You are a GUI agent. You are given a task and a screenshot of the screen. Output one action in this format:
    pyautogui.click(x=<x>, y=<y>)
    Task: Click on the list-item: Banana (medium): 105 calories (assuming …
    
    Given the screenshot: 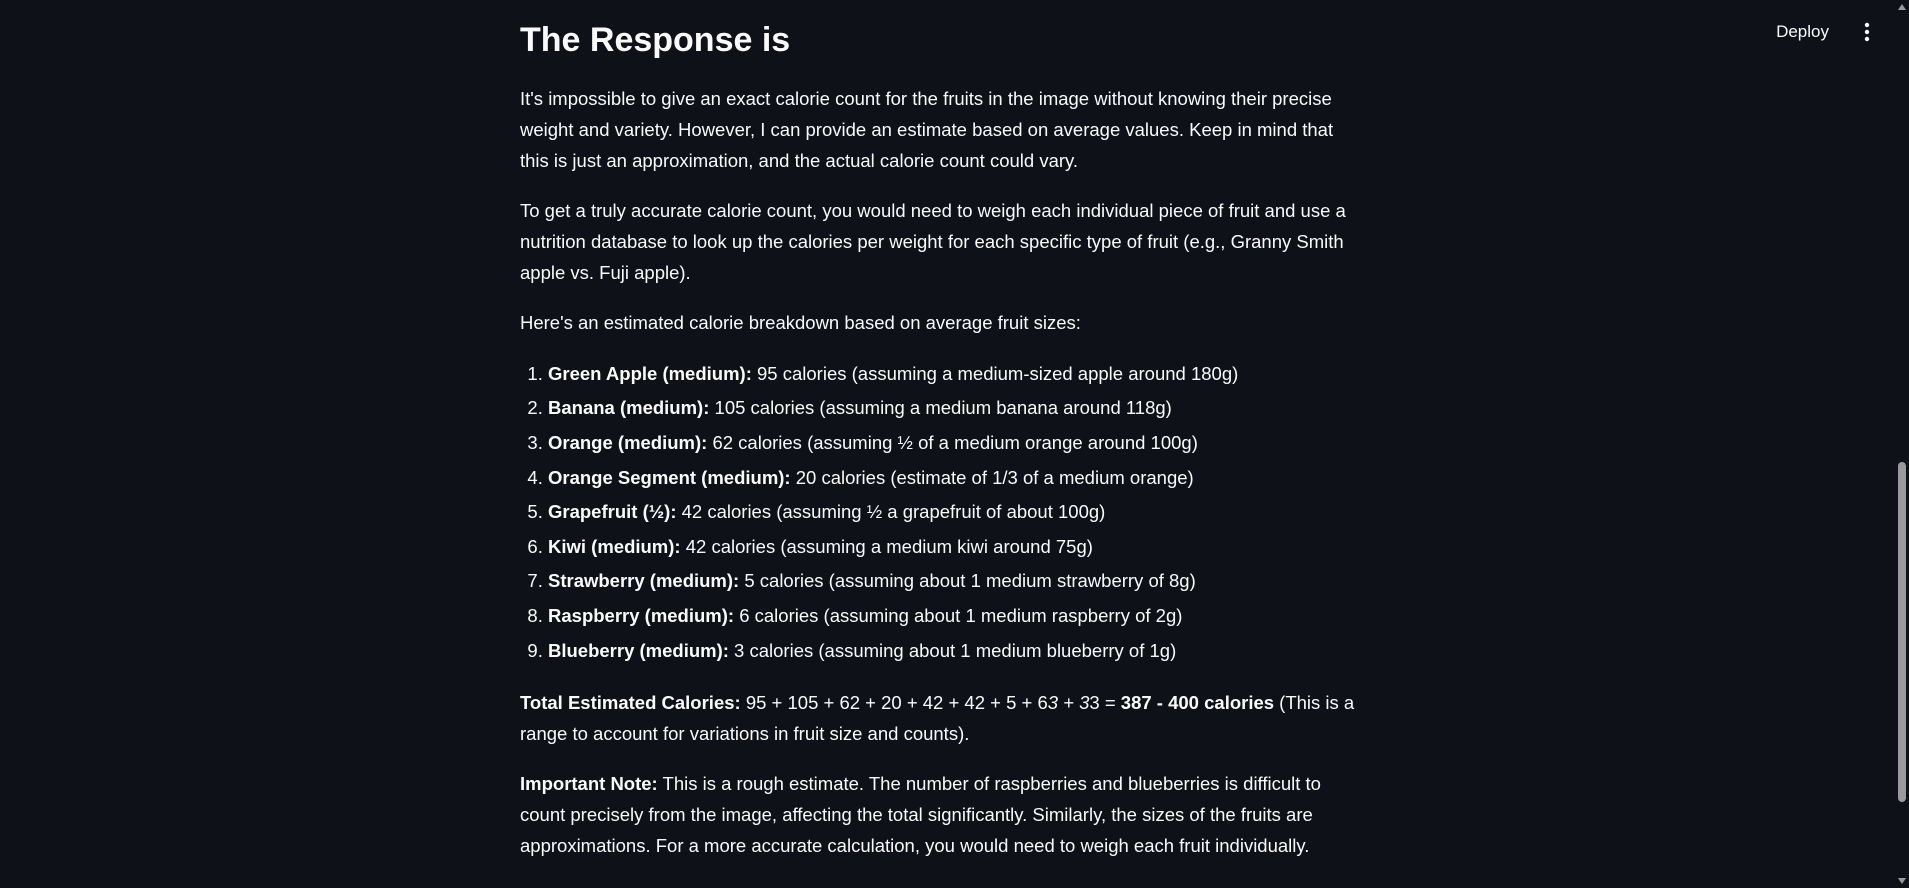 What is the action you would take?
    pyautogui.click(x=954, y=408)
    